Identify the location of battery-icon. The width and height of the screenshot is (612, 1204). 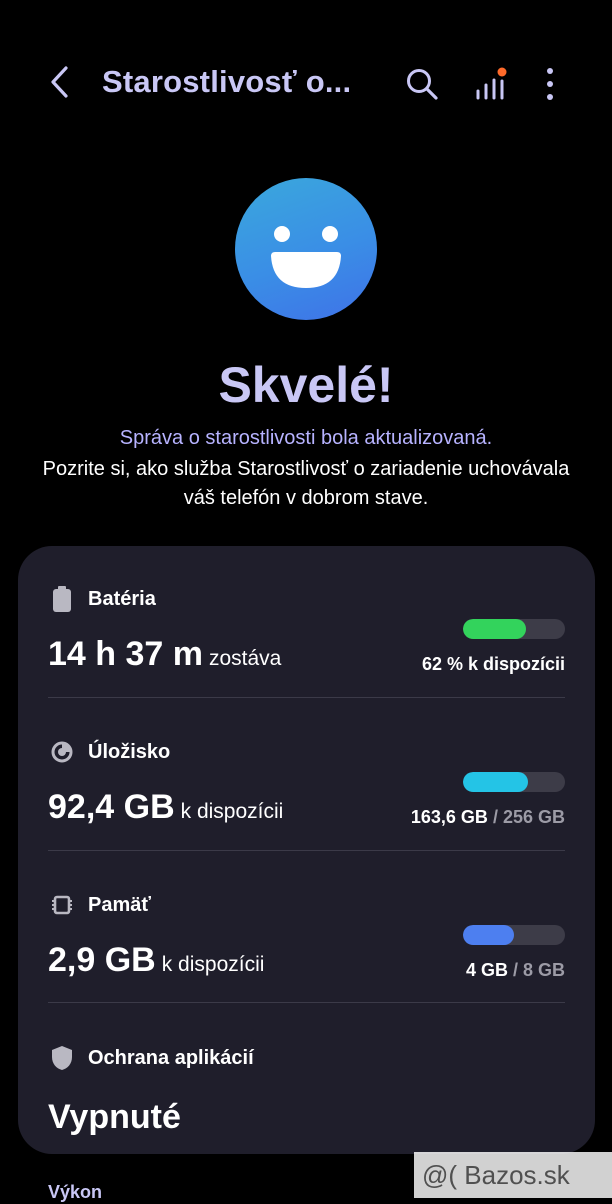
(62, 599).